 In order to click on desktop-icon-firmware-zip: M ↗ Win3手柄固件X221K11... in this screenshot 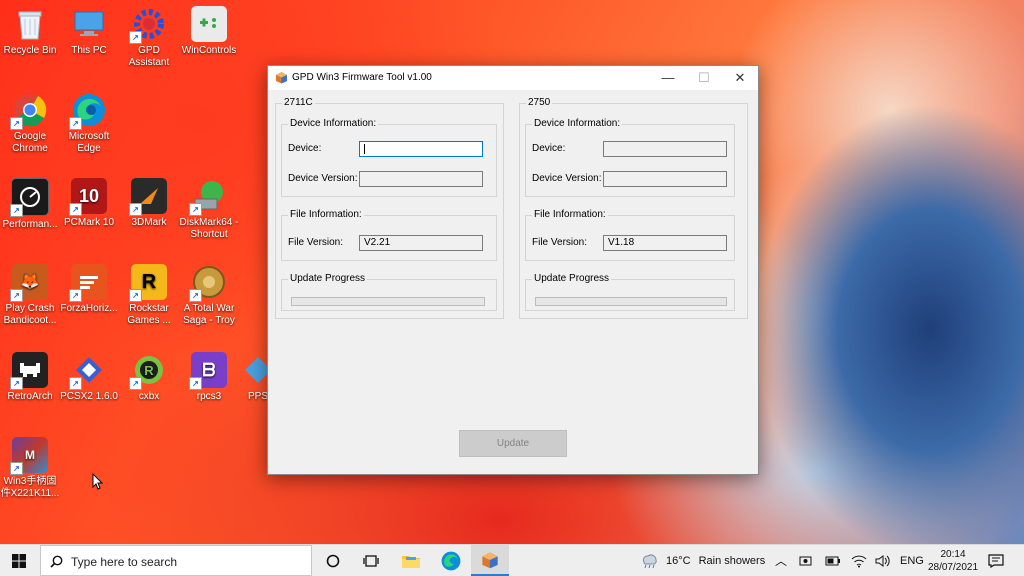, I will do `click(30, 468)`.